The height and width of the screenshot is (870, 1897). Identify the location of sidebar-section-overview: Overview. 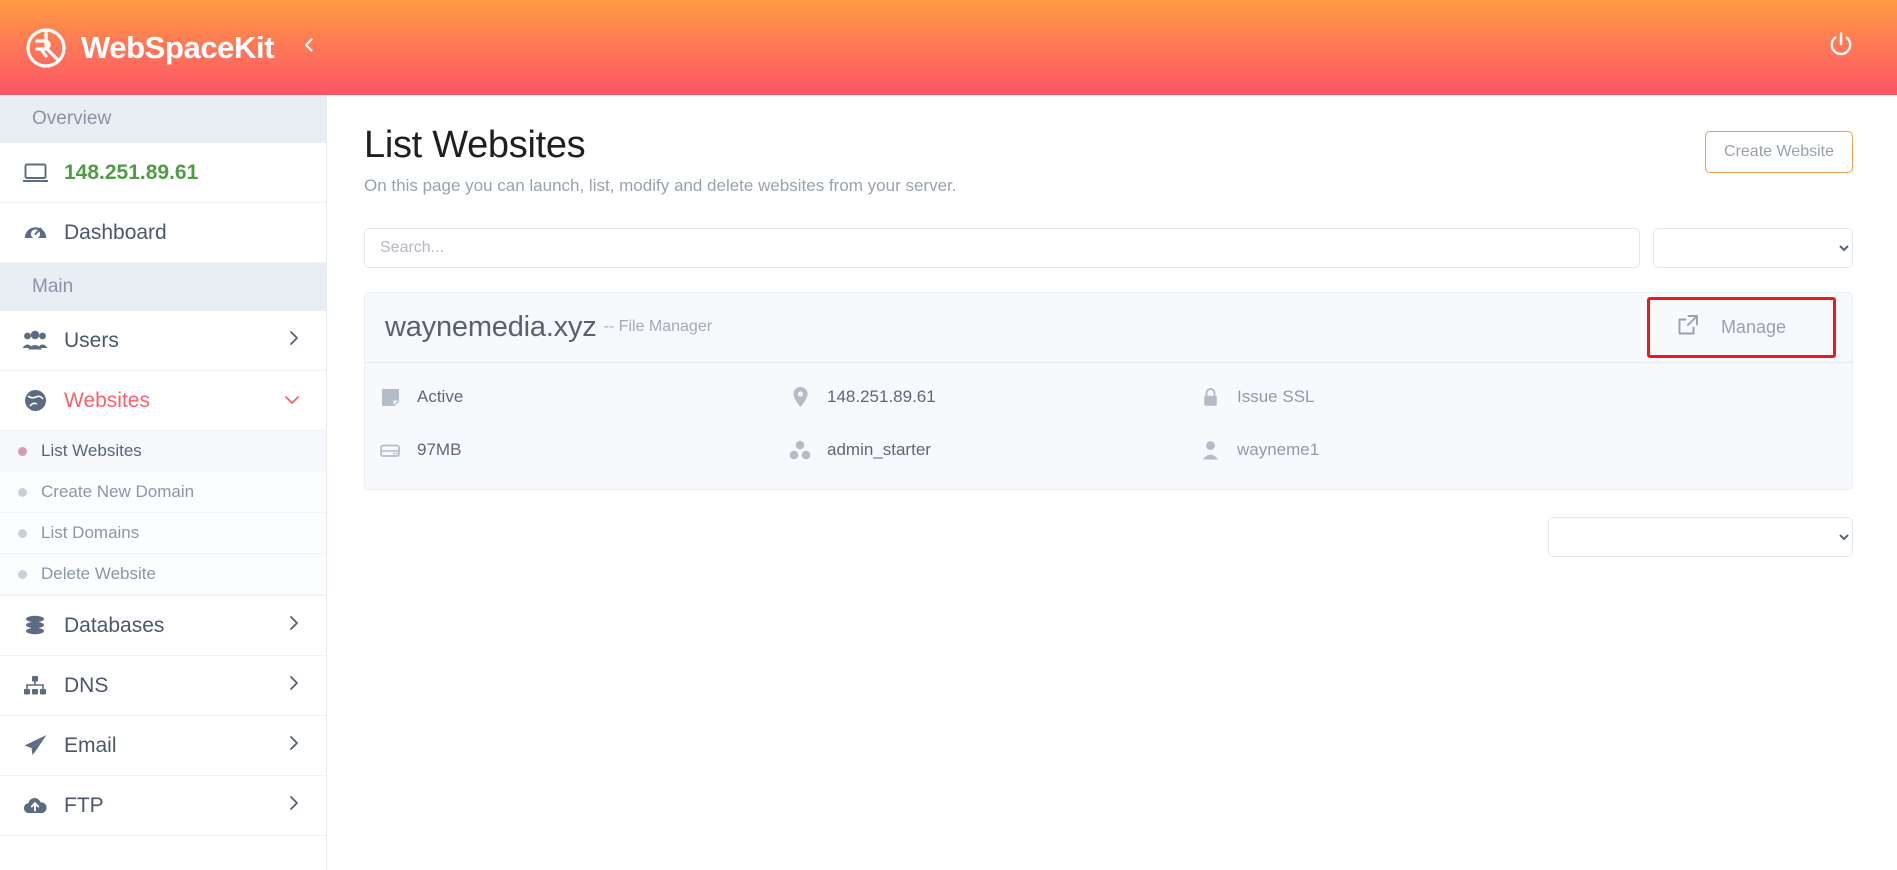
(163, 119).